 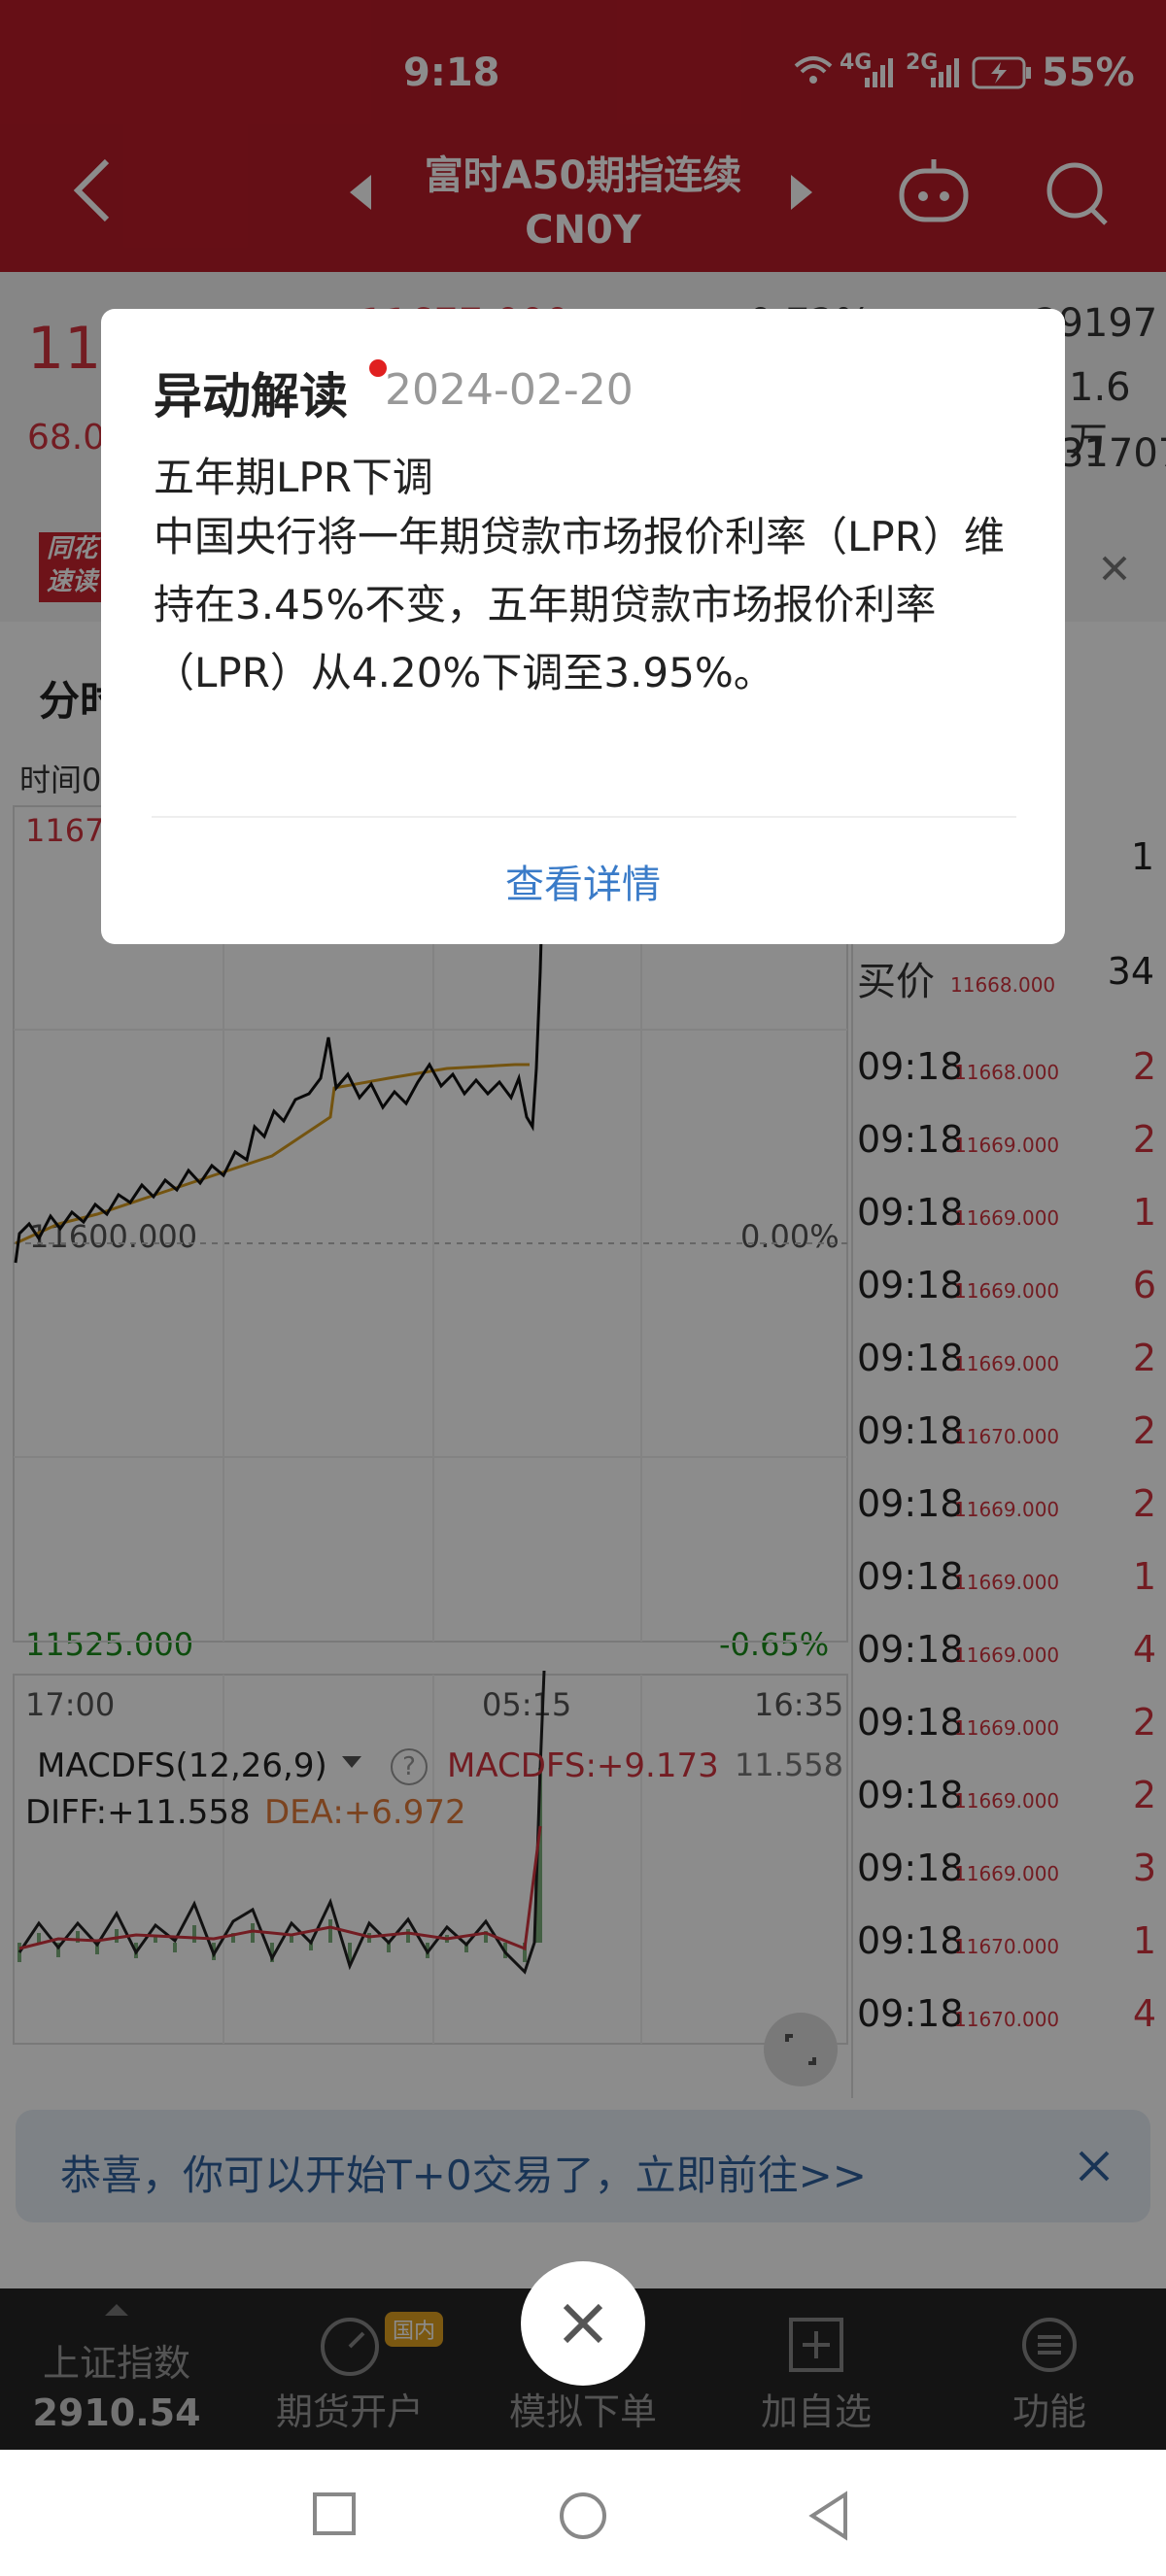 I want to click on close-dialog-button, so click(x=583, y=2323).